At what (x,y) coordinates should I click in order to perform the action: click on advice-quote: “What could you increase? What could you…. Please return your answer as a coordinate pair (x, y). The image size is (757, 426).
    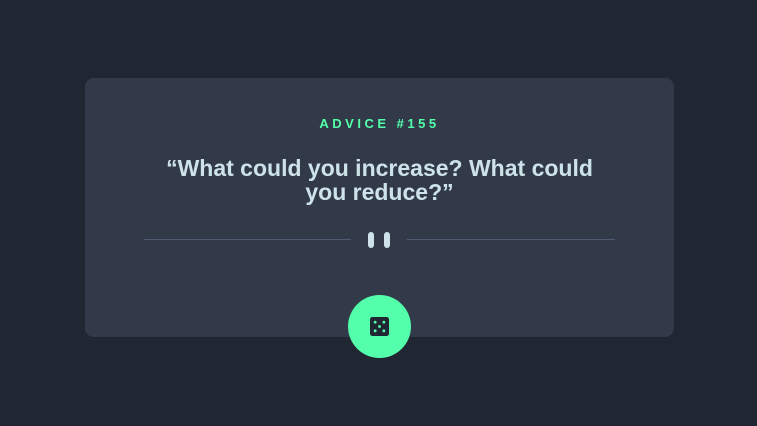
    Looking at the image, I should click on (379, 180).